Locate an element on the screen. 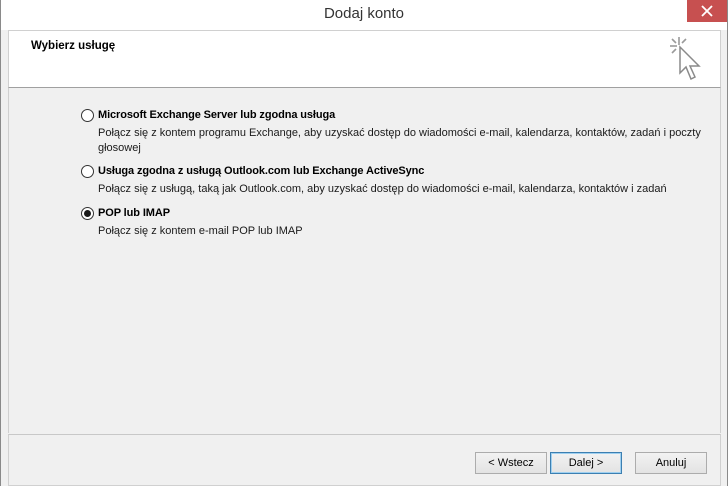 The height and width of the screenshot is (492, 728). radio-activesync is located at coordinates (87, 171).